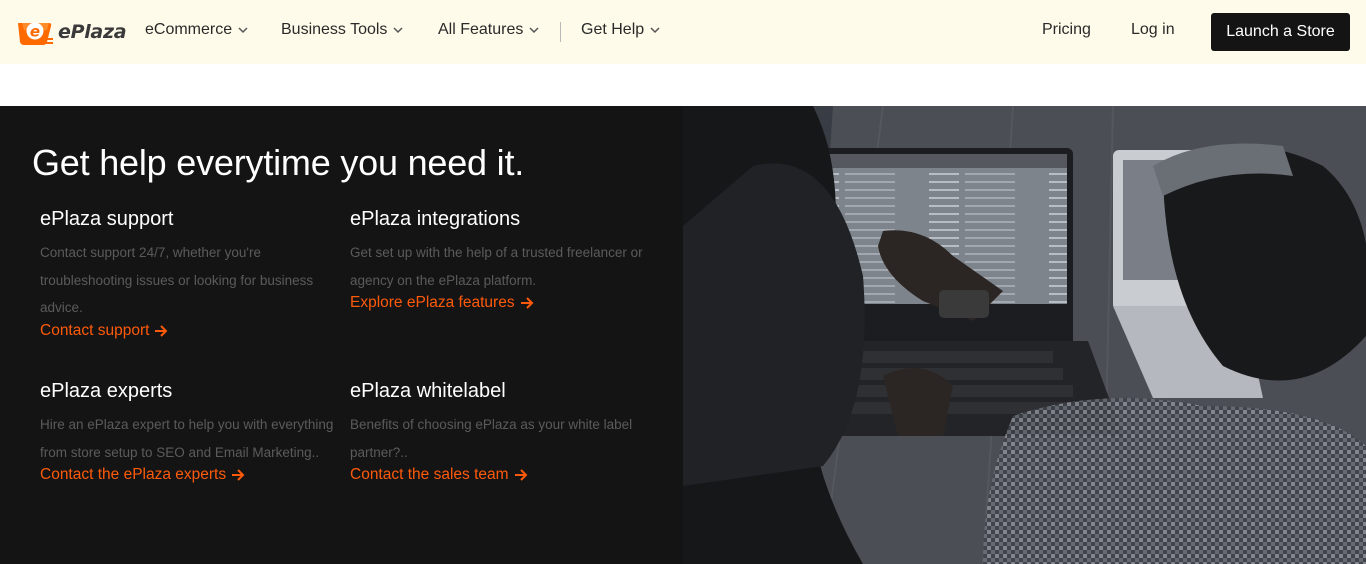  I want to click on launch-store-button: Launch a Store, so click(1280, 32).